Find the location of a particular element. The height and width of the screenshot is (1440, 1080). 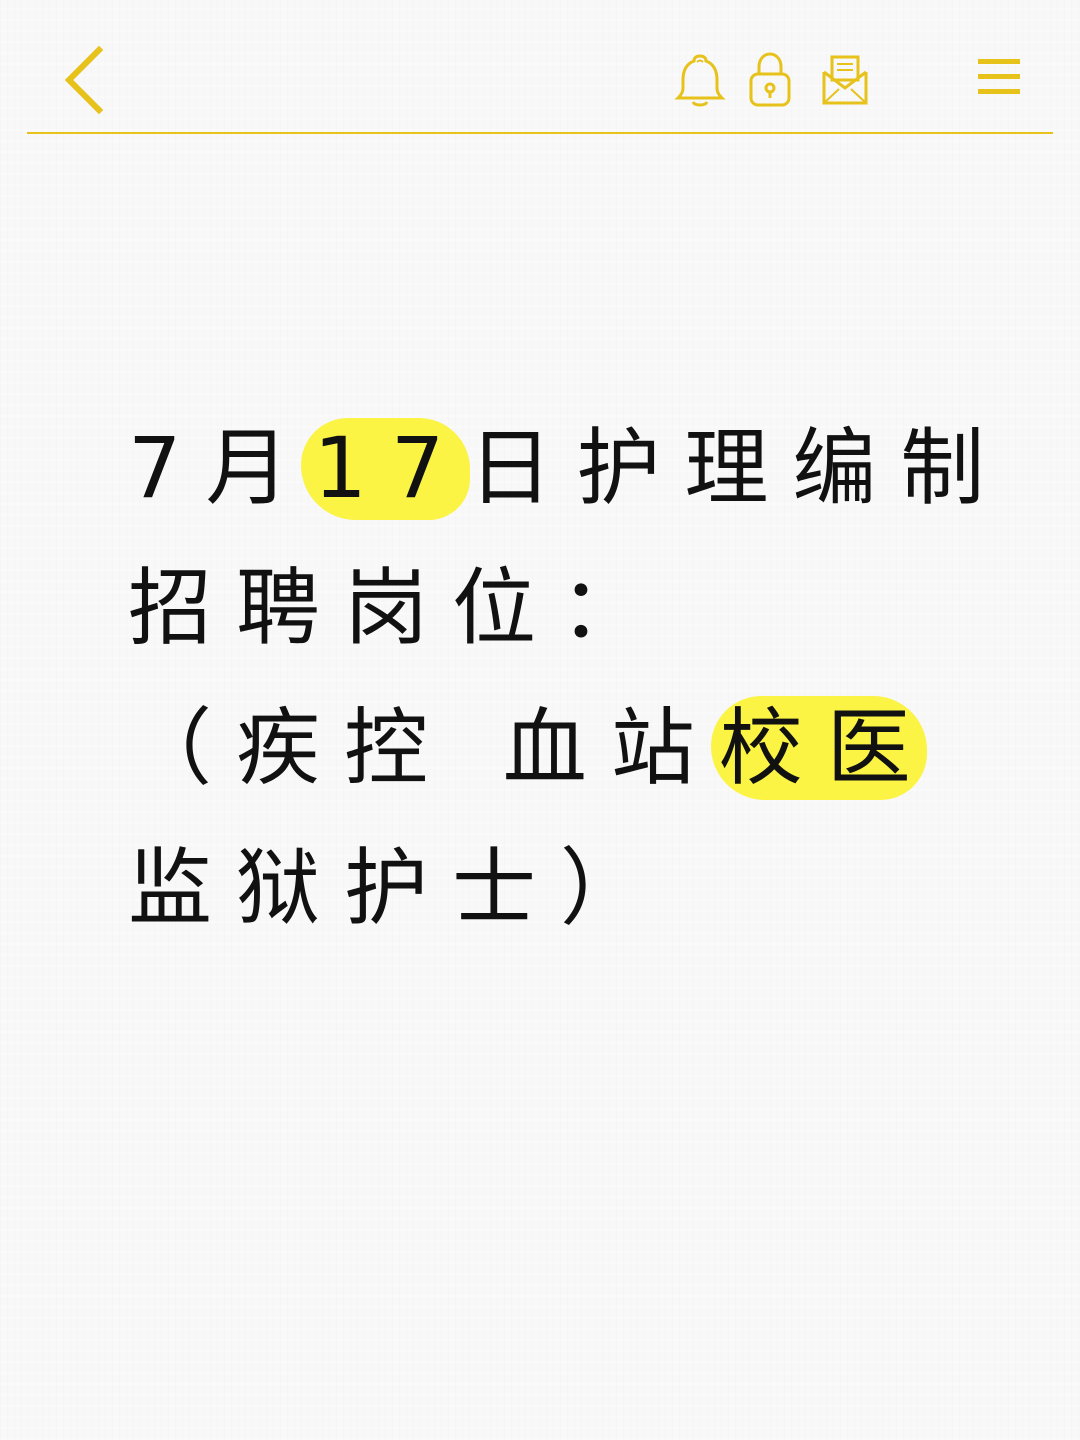

chevron-left-icon is located at coordinates (84, 80).